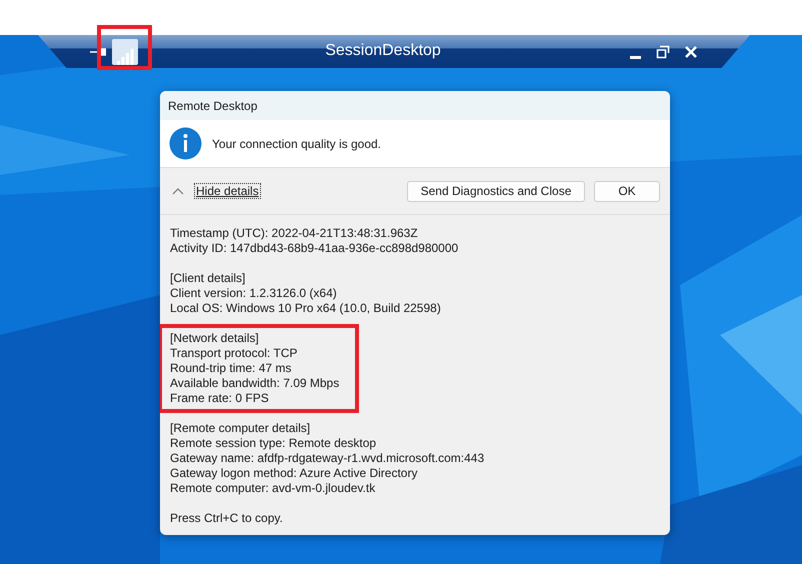 This screenshot has height=564, width=802. I want to click on detail-line: Remote session type: Remote desktop, so click(274, 443).